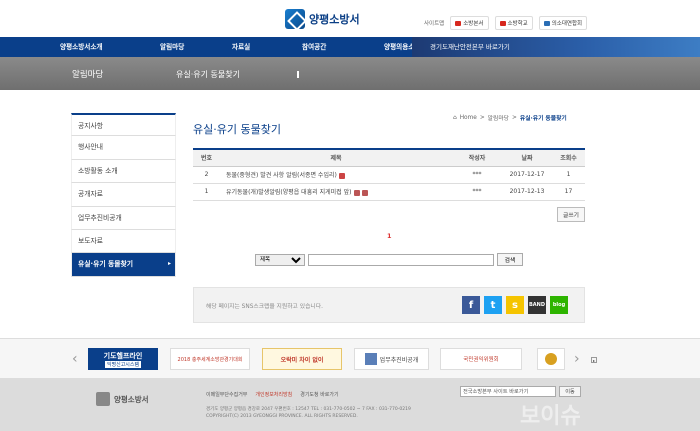 This screenshot has width=700, height=431. I want to click on fire-hq-icon, so click(458, 23).